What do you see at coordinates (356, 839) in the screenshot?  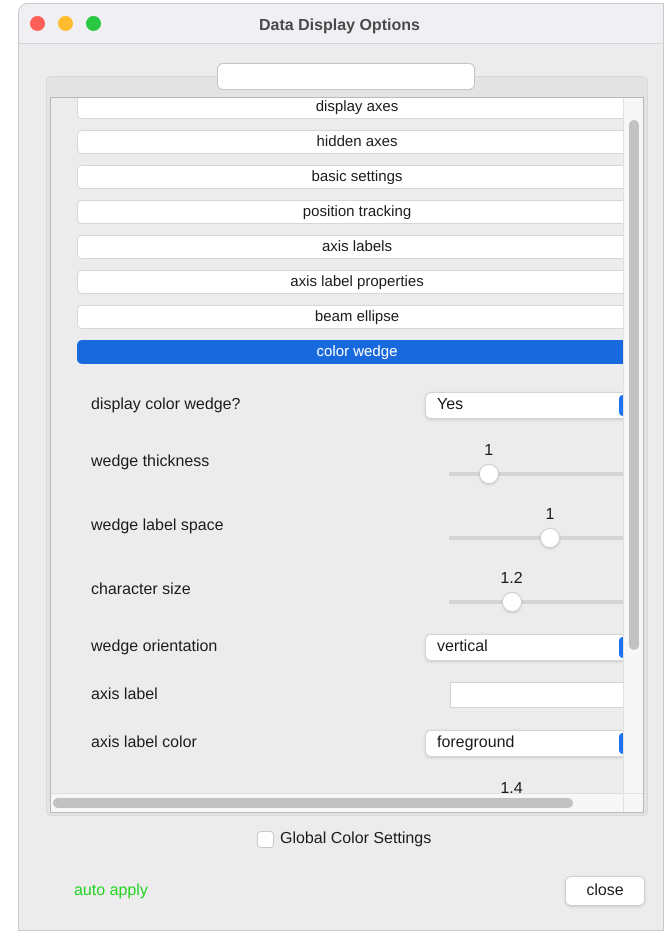 I see `checkbox-label: Global Color Settings` at bounding box center [356, 839].